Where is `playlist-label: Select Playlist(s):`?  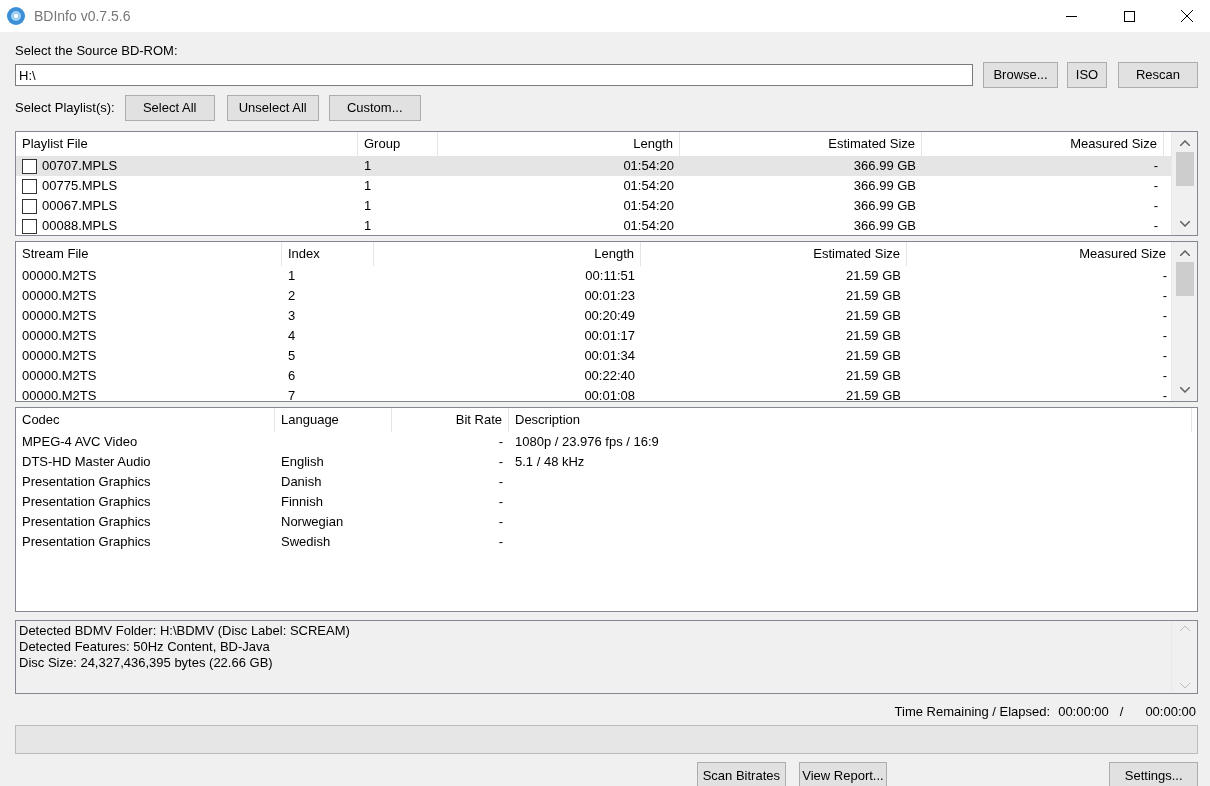
playlist-label: Select Playlist(s): is located at coordinates (65, 108).